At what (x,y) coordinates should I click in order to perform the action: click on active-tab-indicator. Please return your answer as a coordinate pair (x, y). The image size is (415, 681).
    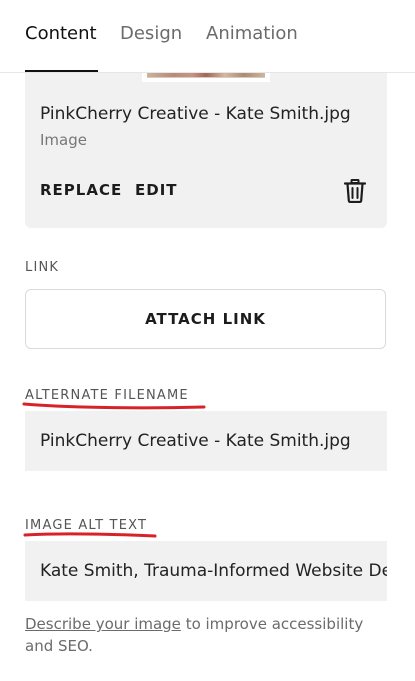
    Looking at the image, I should click on (61, 71).